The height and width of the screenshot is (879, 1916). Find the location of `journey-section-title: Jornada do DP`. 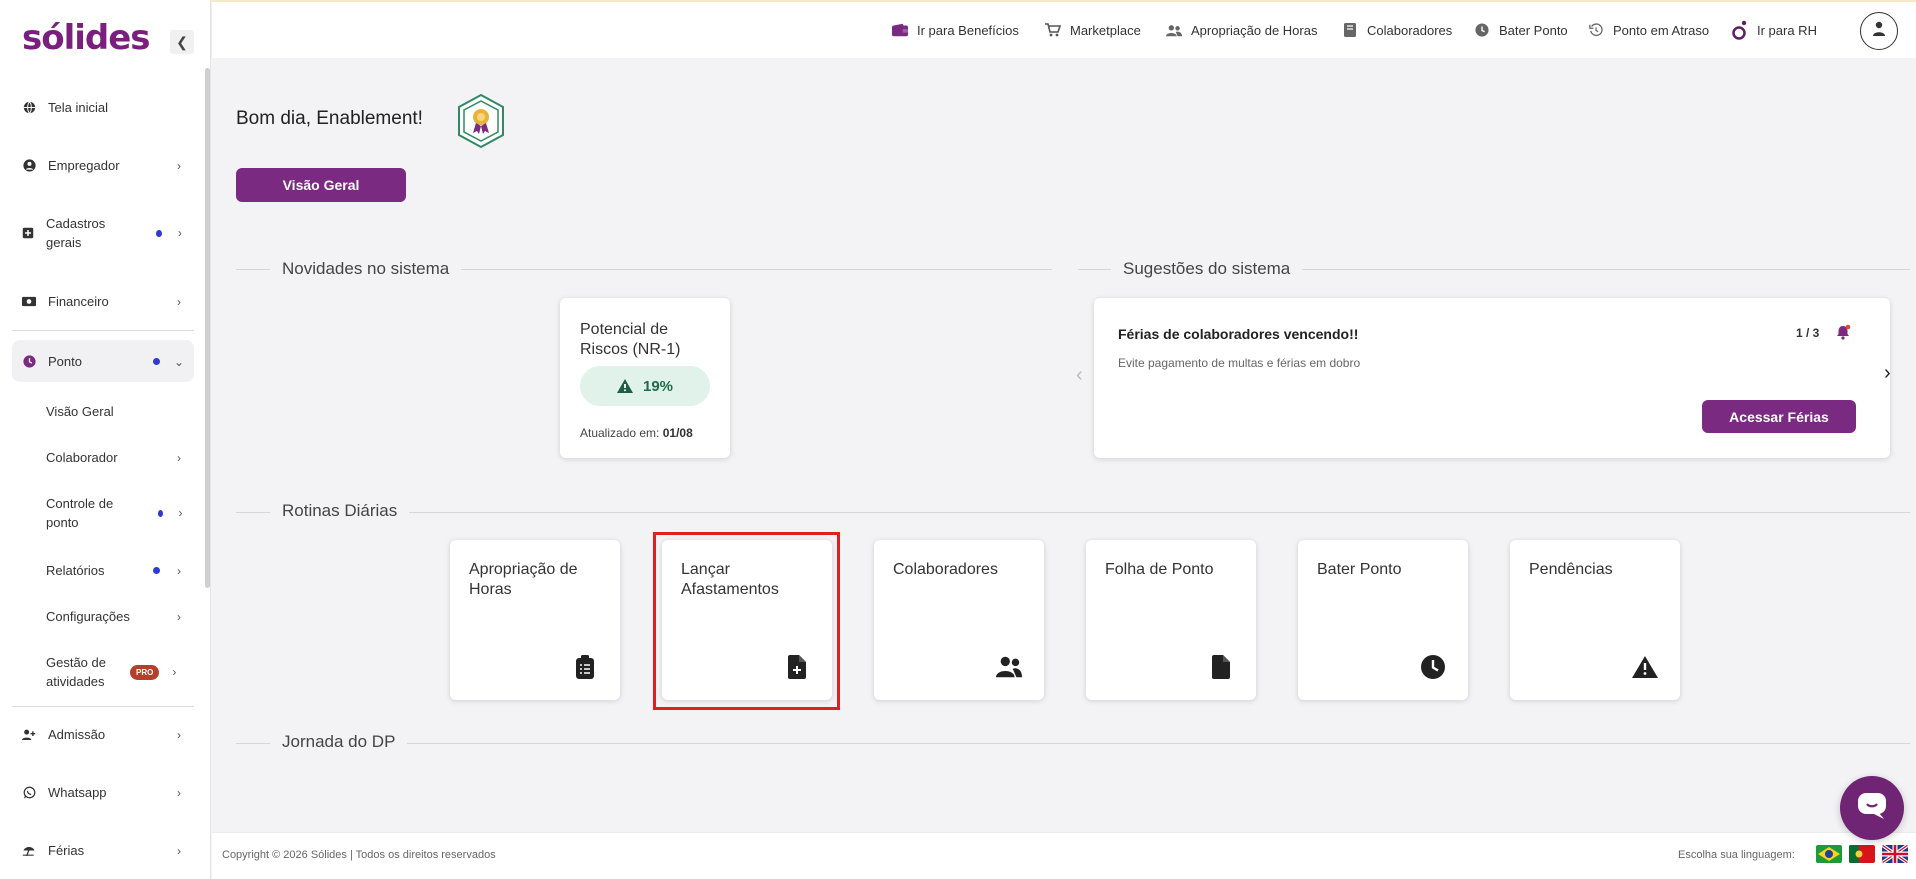

journey-section-title: Jornada do DP is located at coordinates (339, 742).